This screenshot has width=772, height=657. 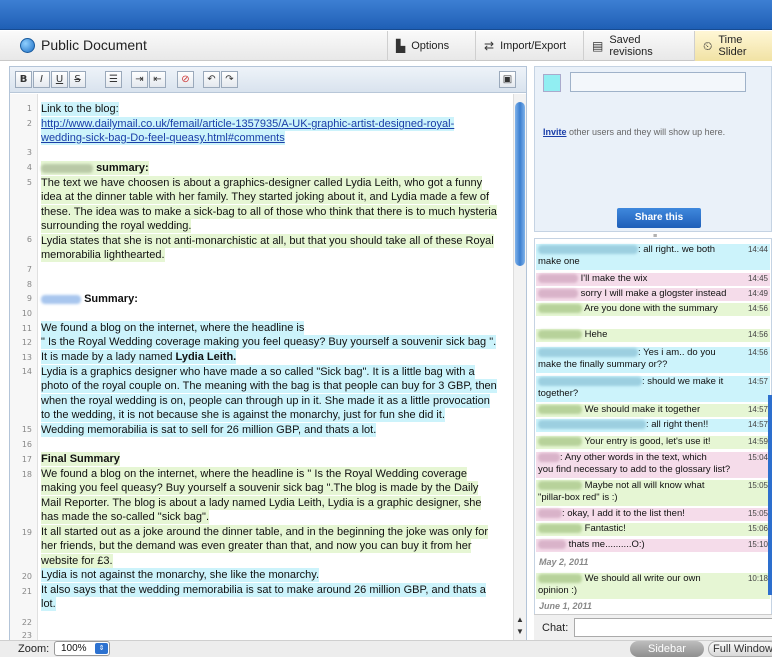 What do you see at coordinates (667, 649) in the screenshot?
I see `sidebar-button: Sidebar` at bounding box center [667, 649].